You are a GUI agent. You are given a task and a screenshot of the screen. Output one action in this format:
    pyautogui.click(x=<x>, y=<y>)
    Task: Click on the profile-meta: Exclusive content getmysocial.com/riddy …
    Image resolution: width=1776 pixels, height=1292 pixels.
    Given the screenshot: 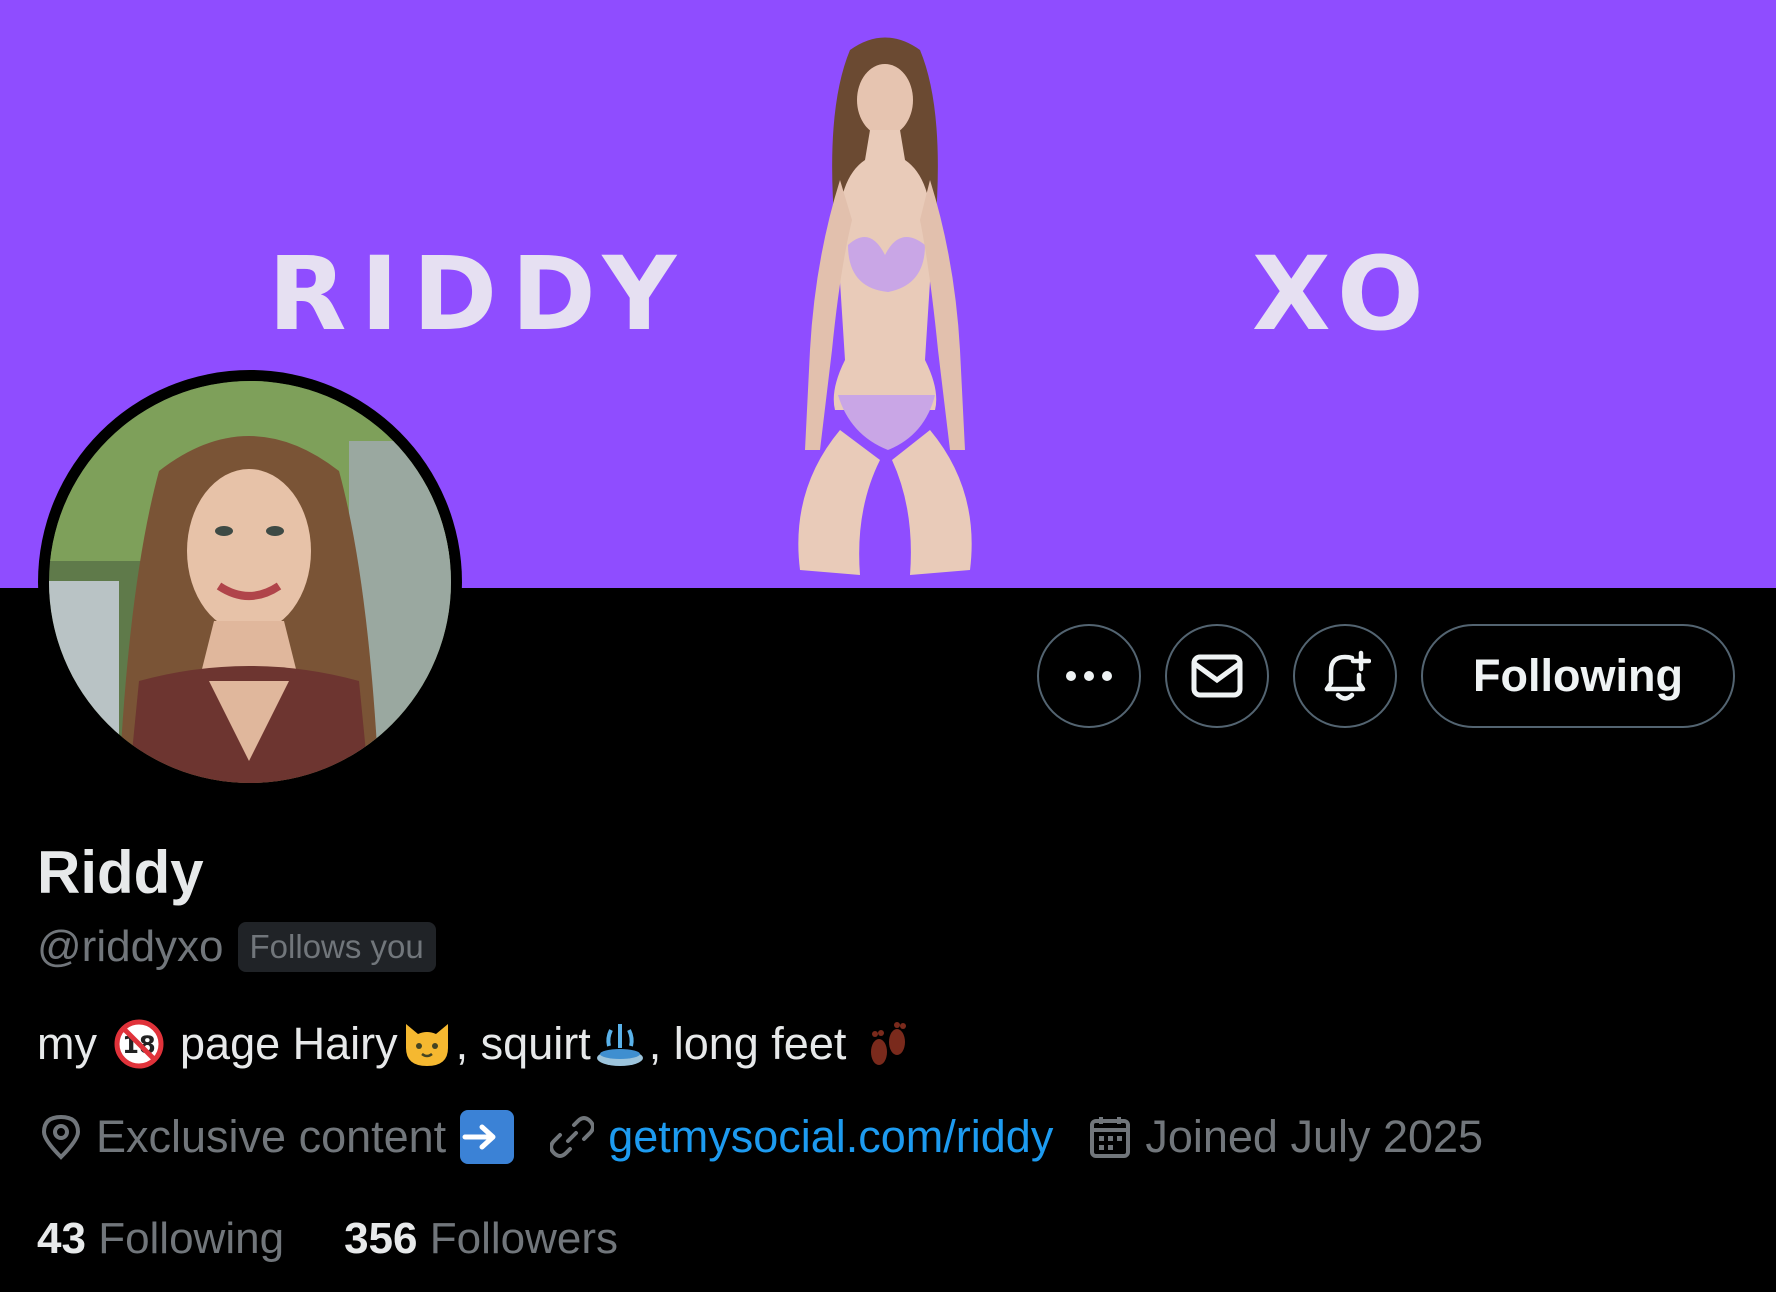 What is the action you would take?
    pyautogui.click(x=779, y=1137)
    